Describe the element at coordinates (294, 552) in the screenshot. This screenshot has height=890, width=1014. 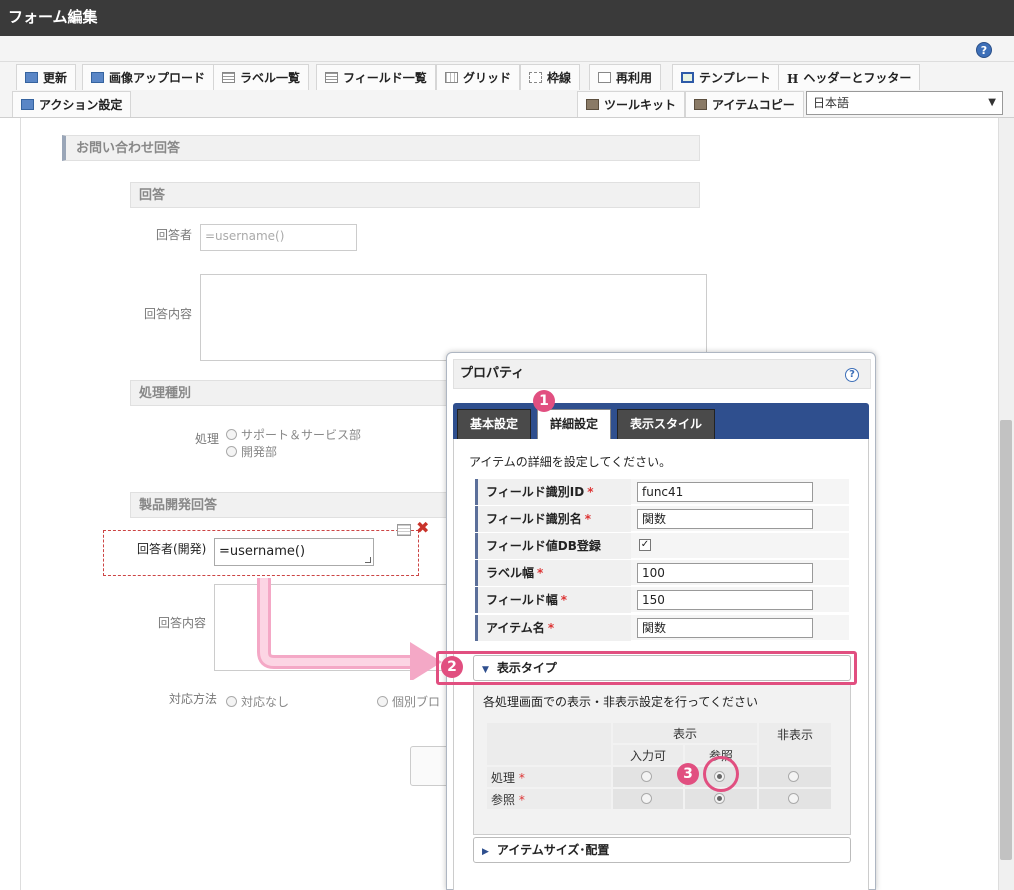
I see `dev-responder-input: =username()` at that location.